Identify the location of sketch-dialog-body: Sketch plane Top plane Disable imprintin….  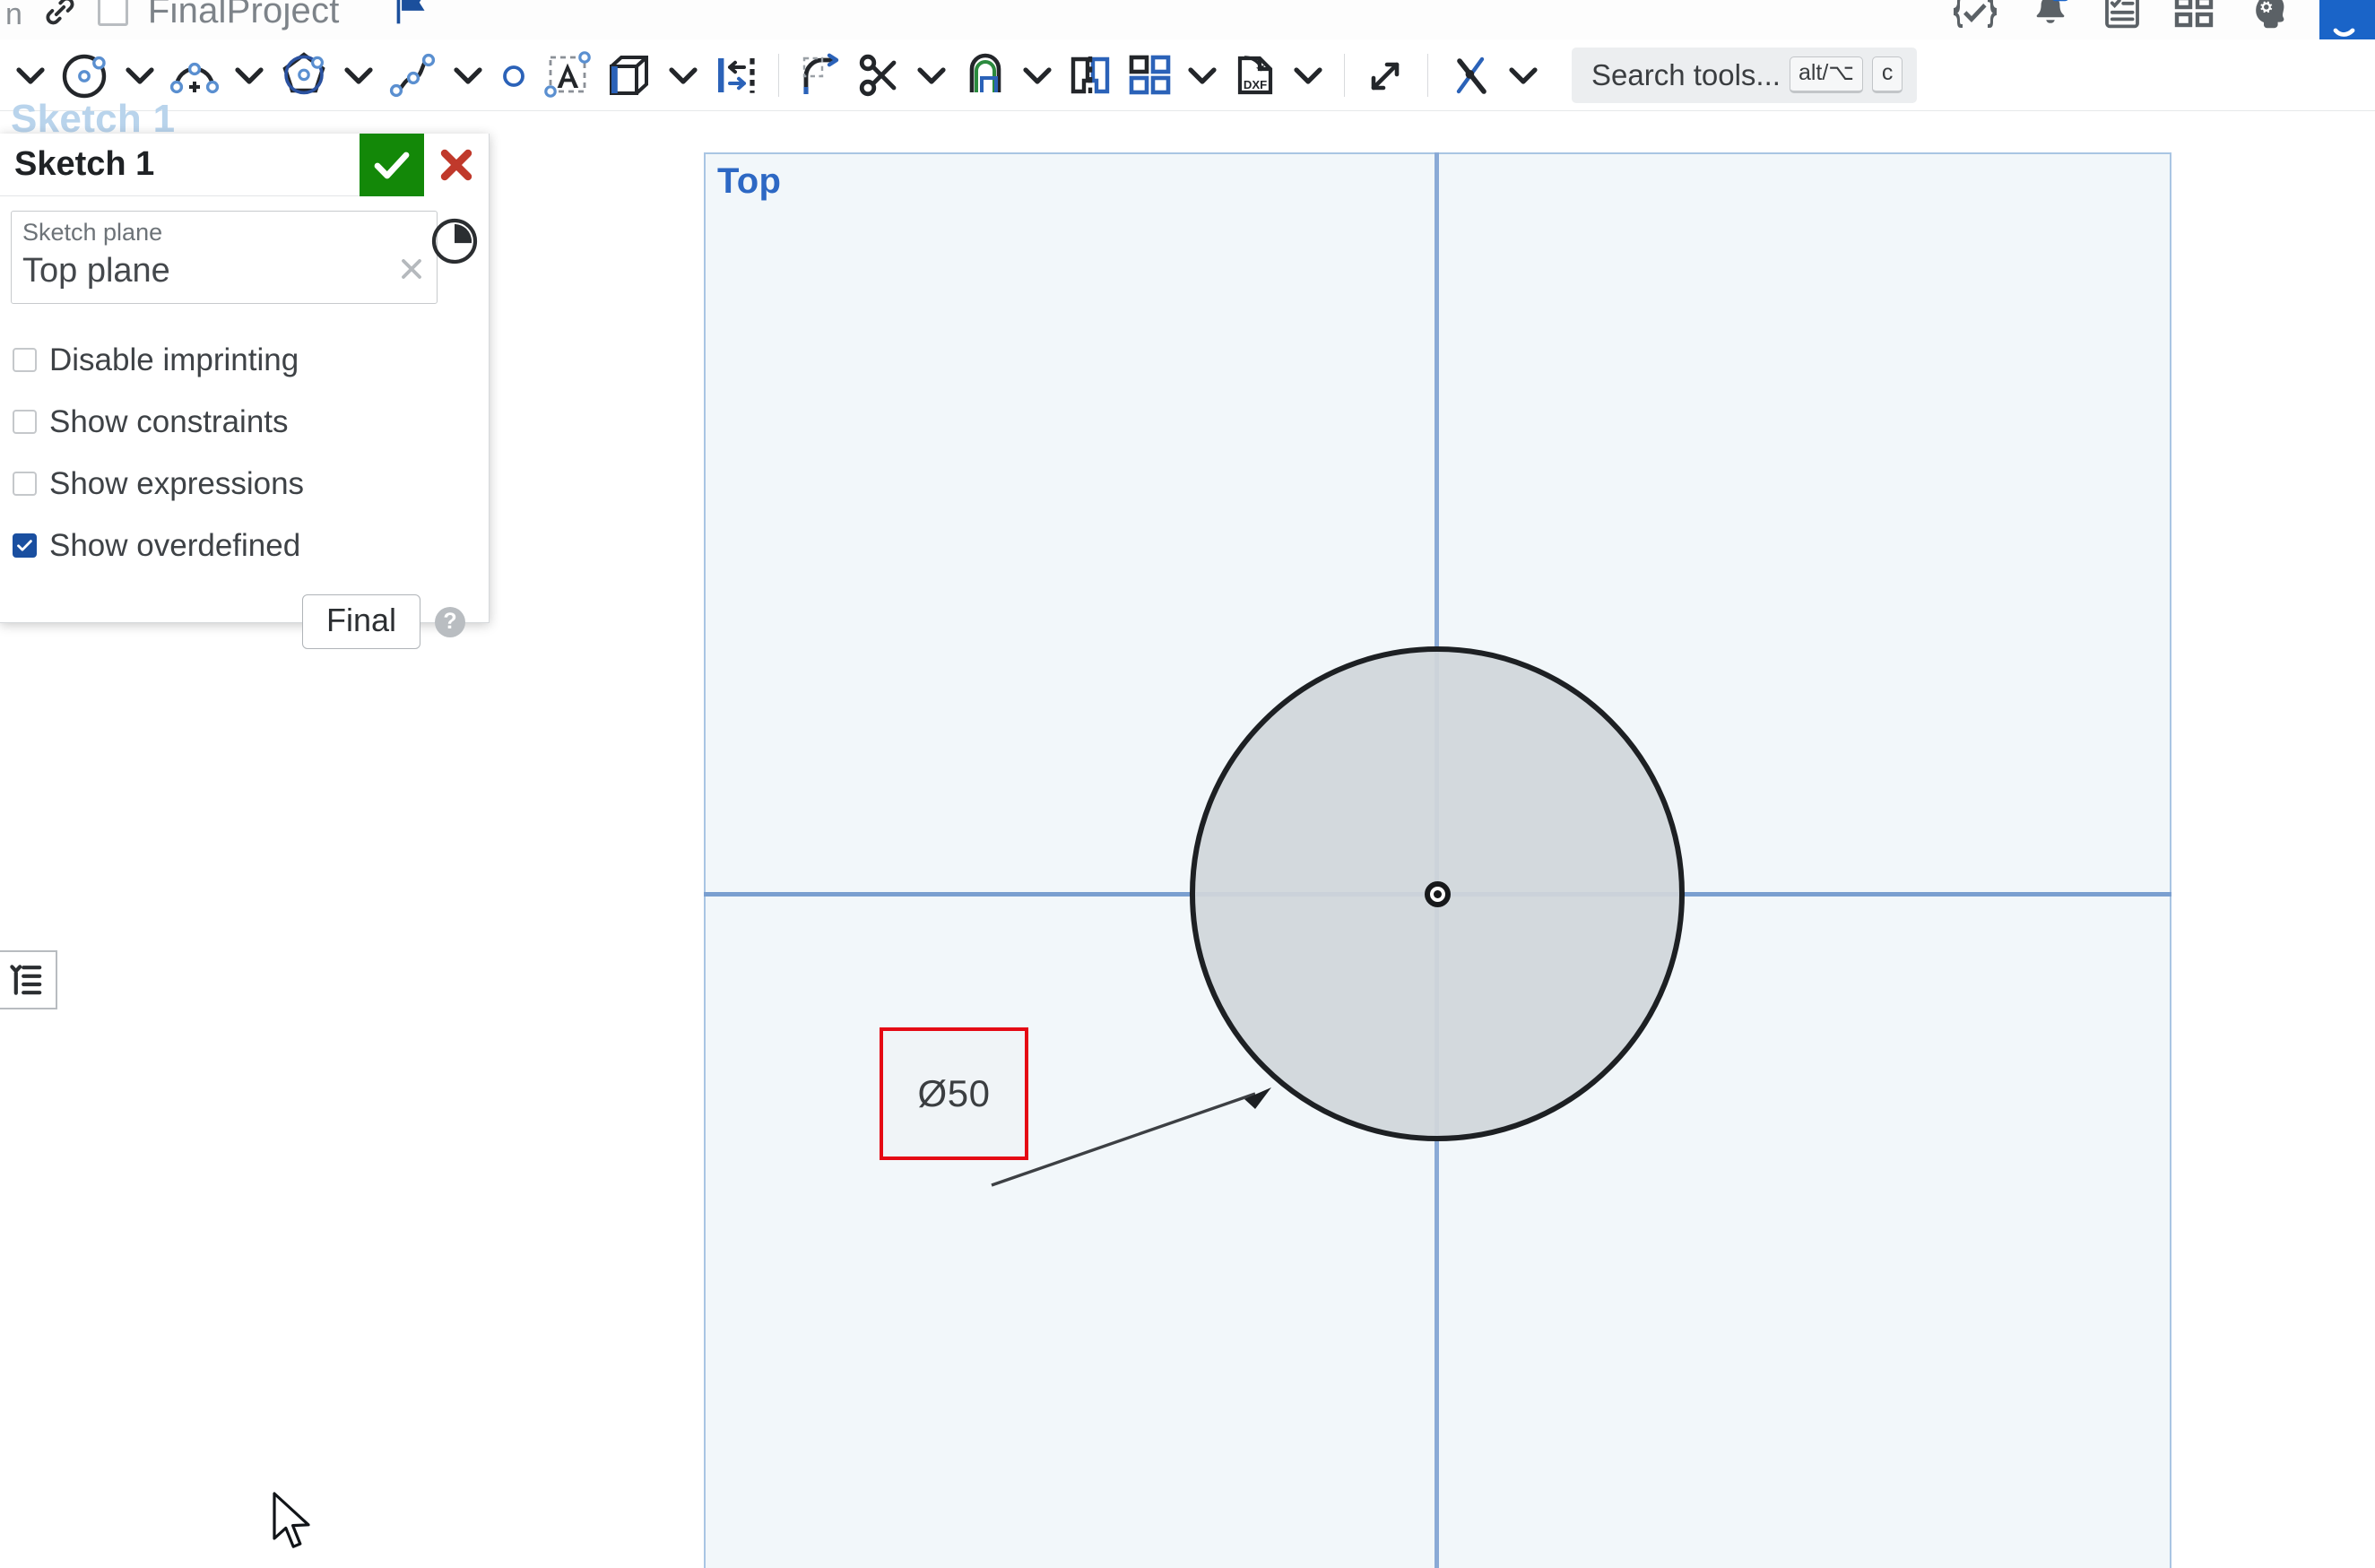
(244, 422).